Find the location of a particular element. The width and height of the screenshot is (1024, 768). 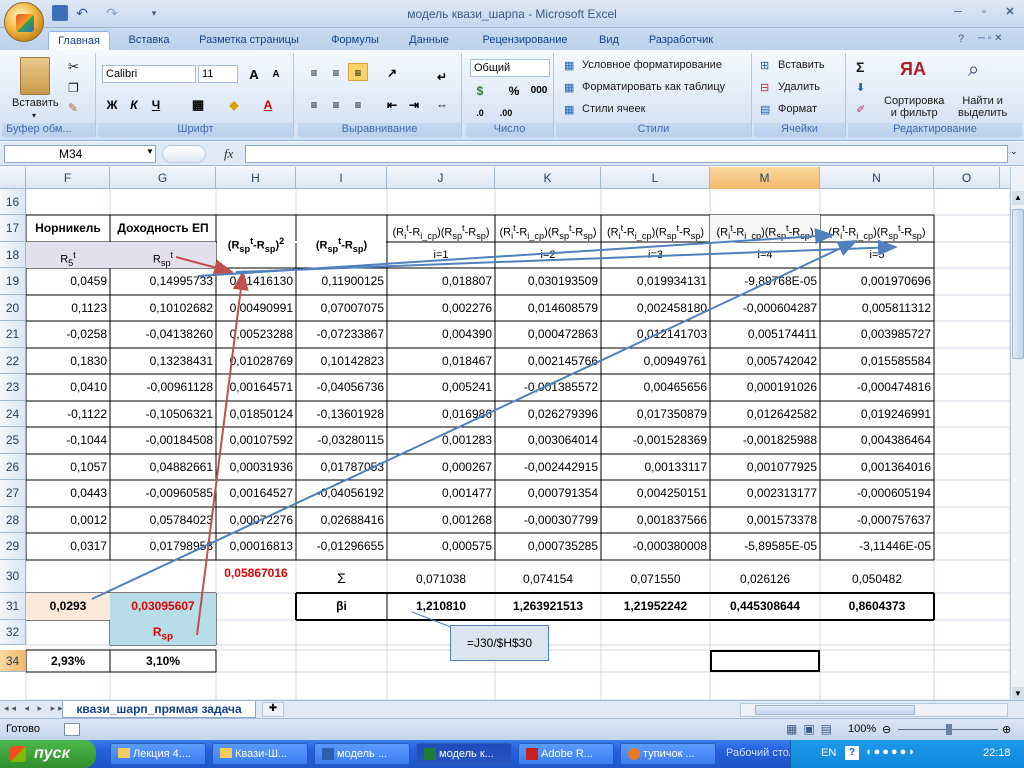

data-cell: 0,00016813 is located at coordinates (256, 546).